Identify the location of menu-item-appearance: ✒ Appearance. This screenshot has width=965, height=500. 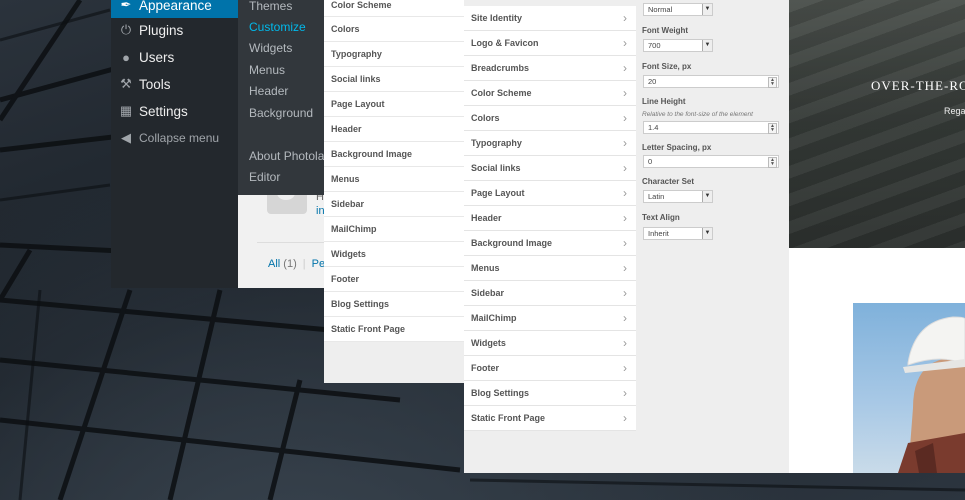
(174, 9).